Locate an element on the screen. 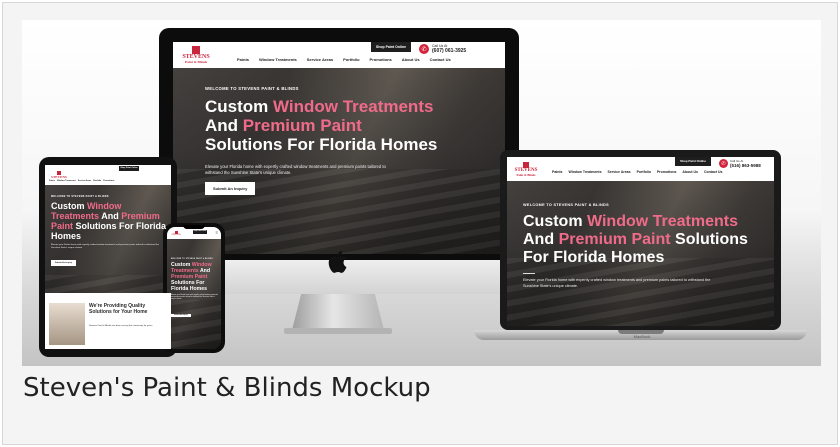 This screenshot has width=840, height=447. logo-sub: Paint & Blinds is located at coordinates (196, 62).